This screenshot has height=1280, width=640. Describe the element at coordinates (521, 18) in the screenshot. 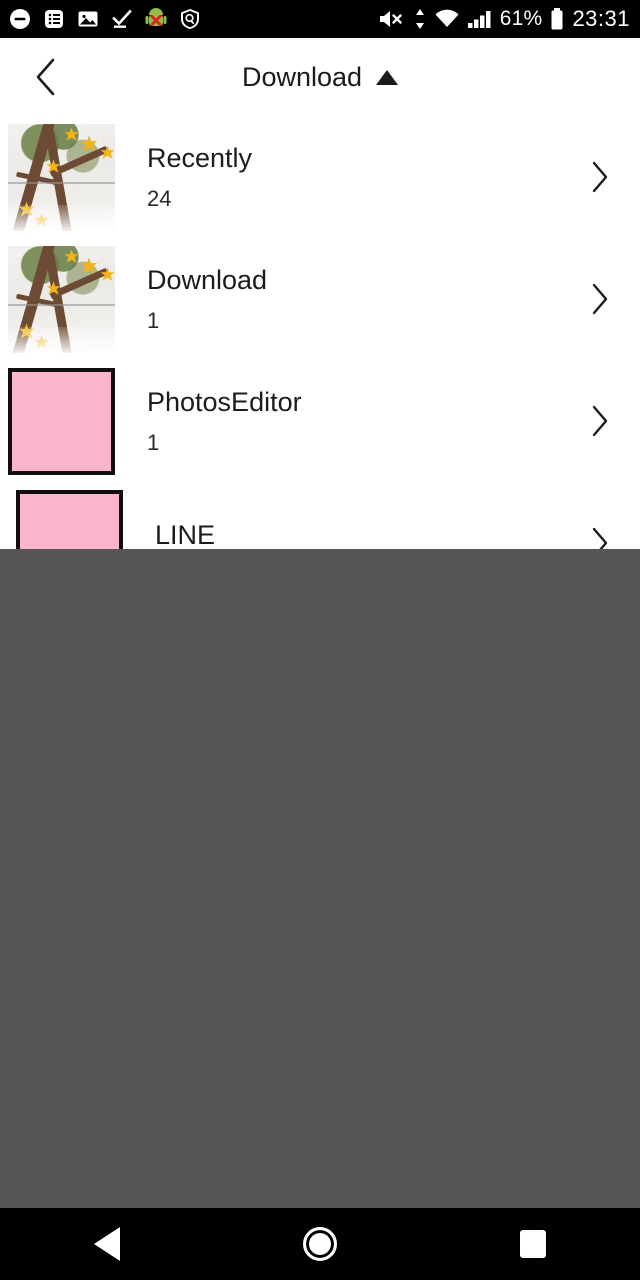

I see `battery-percent-label: 61%` at that location.